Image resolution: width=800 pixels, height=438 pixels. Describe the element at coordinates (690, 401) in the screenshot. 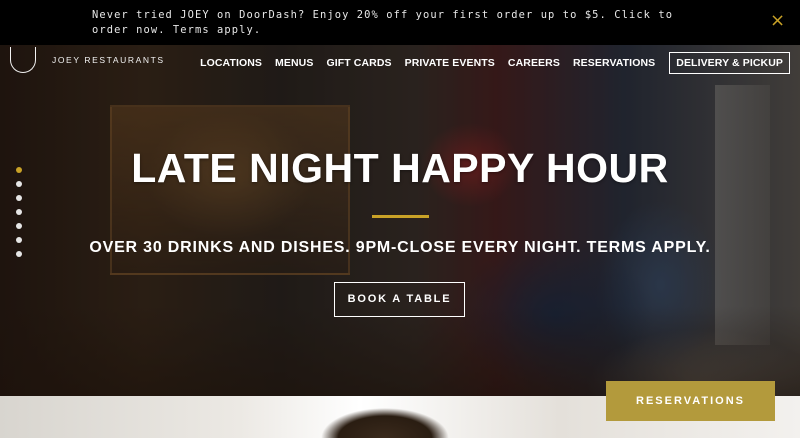

I see `floating-reservations-button: RESERVATIONS` at that location.